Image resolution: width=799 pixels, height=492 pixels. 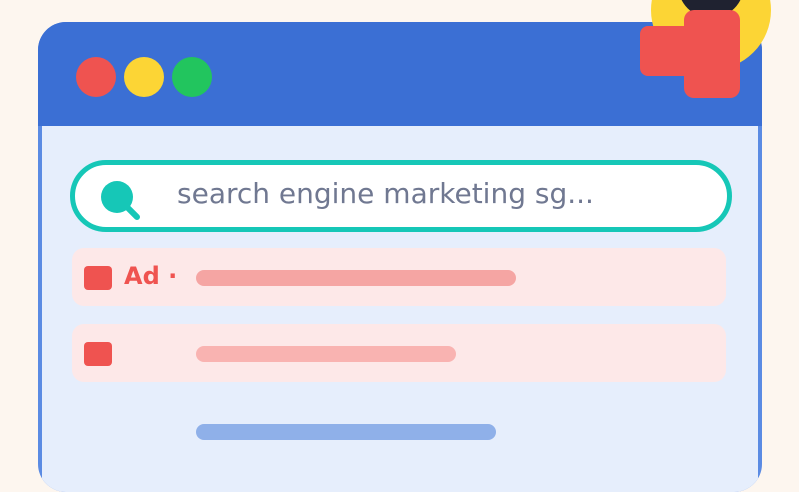 What do you see at coordinates (705, 49) in the screenshot?
I see `user-avatar-badge` at bounding box center [705, 49].